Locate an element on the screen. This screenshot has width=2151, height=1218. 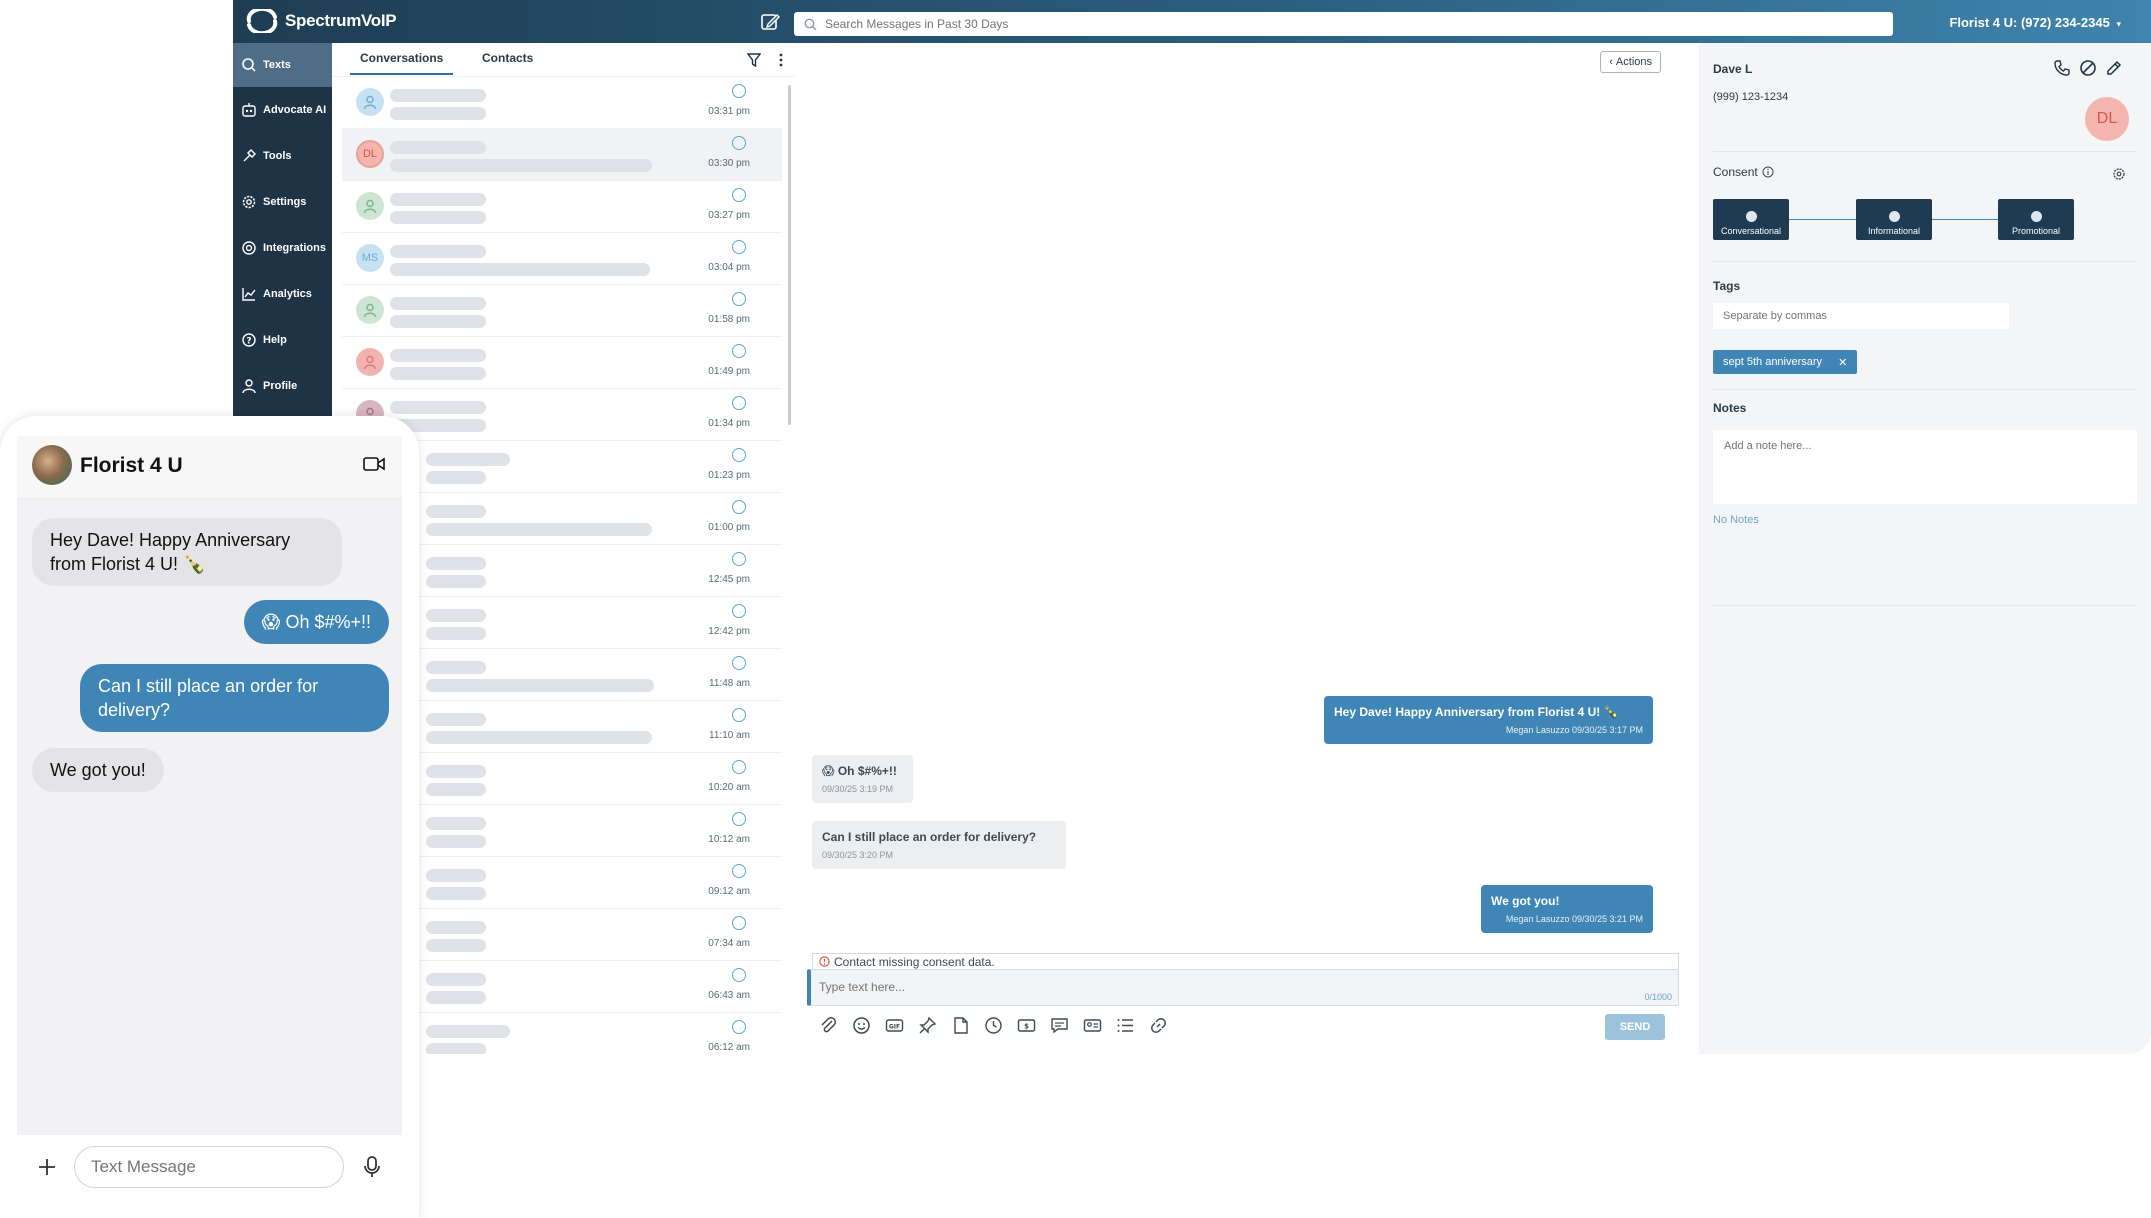
spectrumvoip-logo: SpectrumVoIP is located at coordinates (321, 21).